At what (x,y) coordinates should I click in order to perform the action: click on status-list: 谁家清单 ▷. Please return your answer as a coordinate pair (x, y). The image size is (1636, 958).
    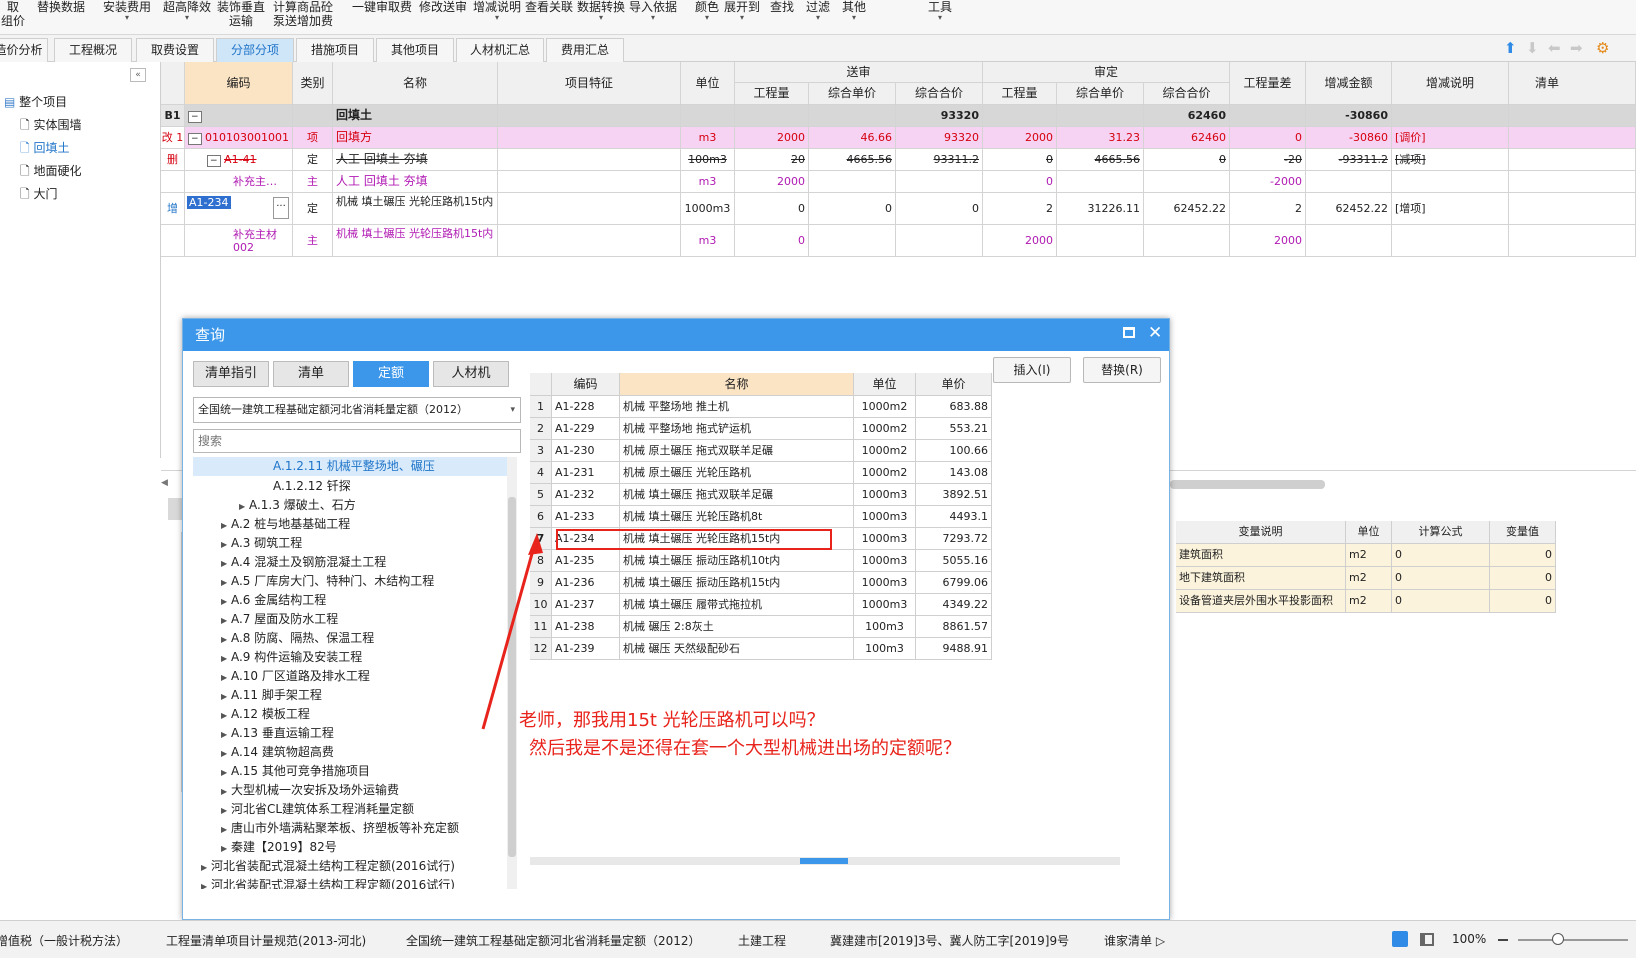
    Looking at the image, I should click on (1134, 940).